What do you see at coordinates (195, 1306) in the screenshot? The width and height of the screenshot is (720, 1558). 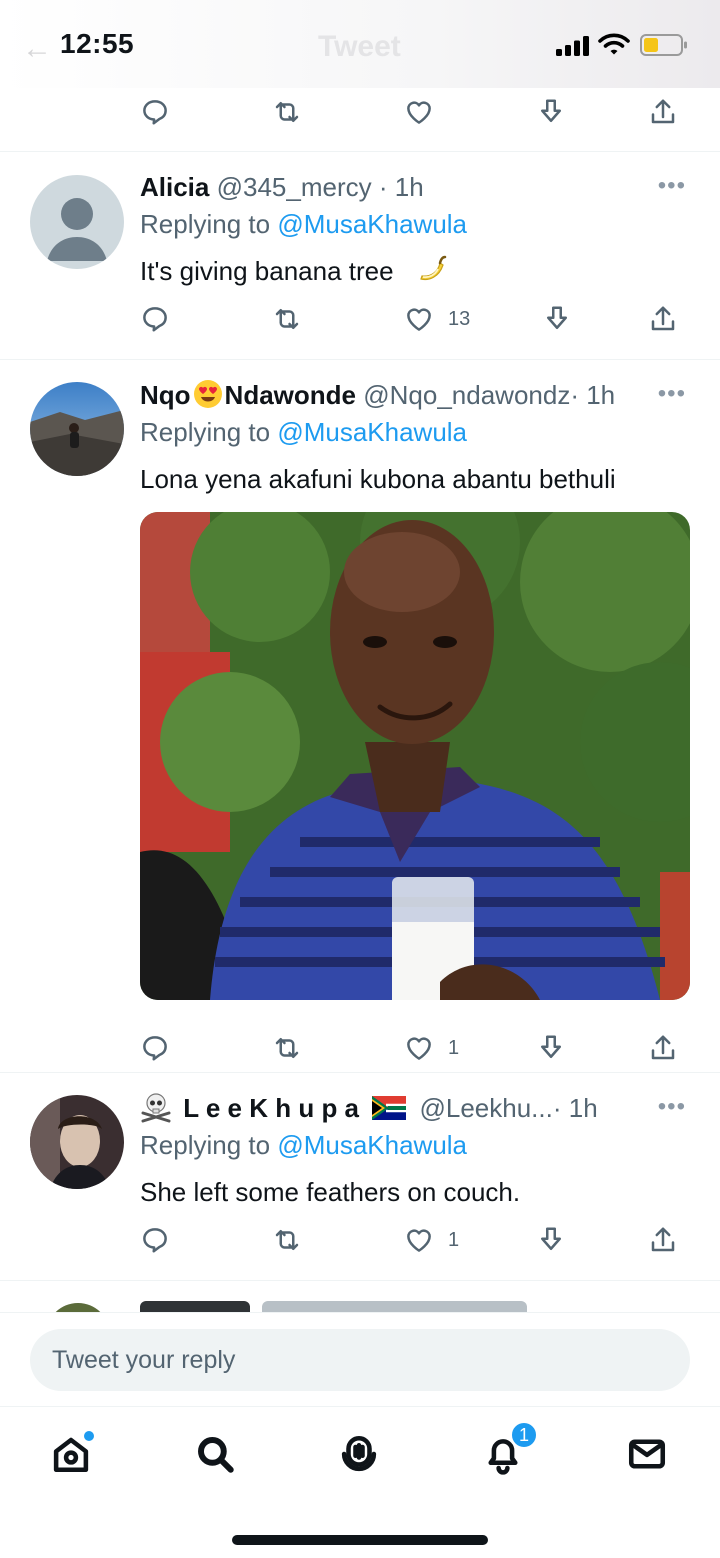 I see `partial-name-text` at bounding box center [195, 1306].